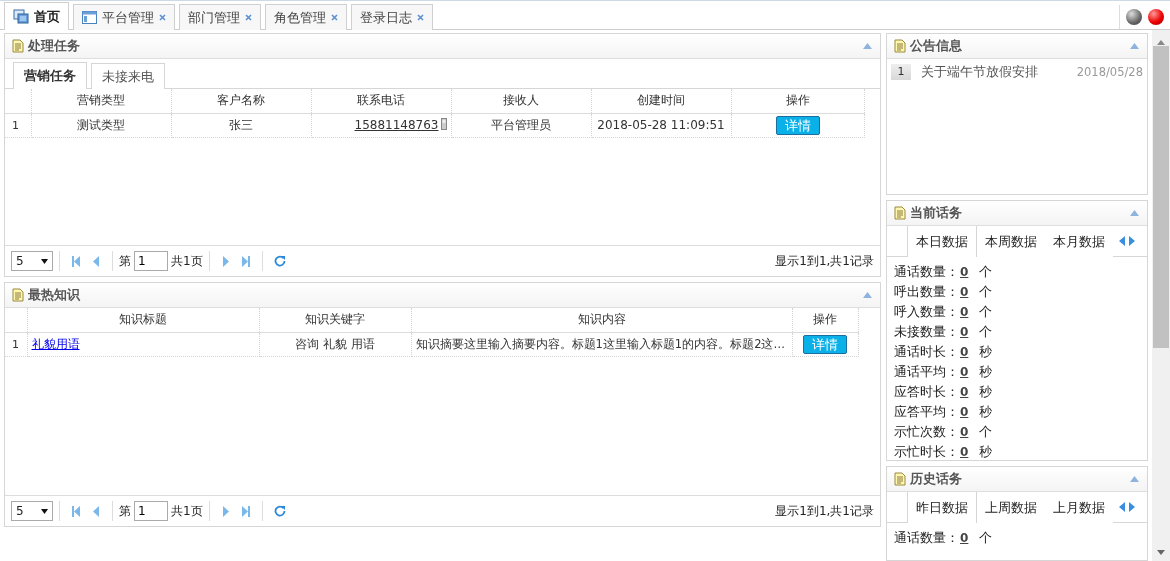 The width and height of the screenshot is (1170, 561). What do you see at coordinates (927, 292) in the screenshot?
I see `stat-label: 呼出数量：` at bounding box center [927, 292].